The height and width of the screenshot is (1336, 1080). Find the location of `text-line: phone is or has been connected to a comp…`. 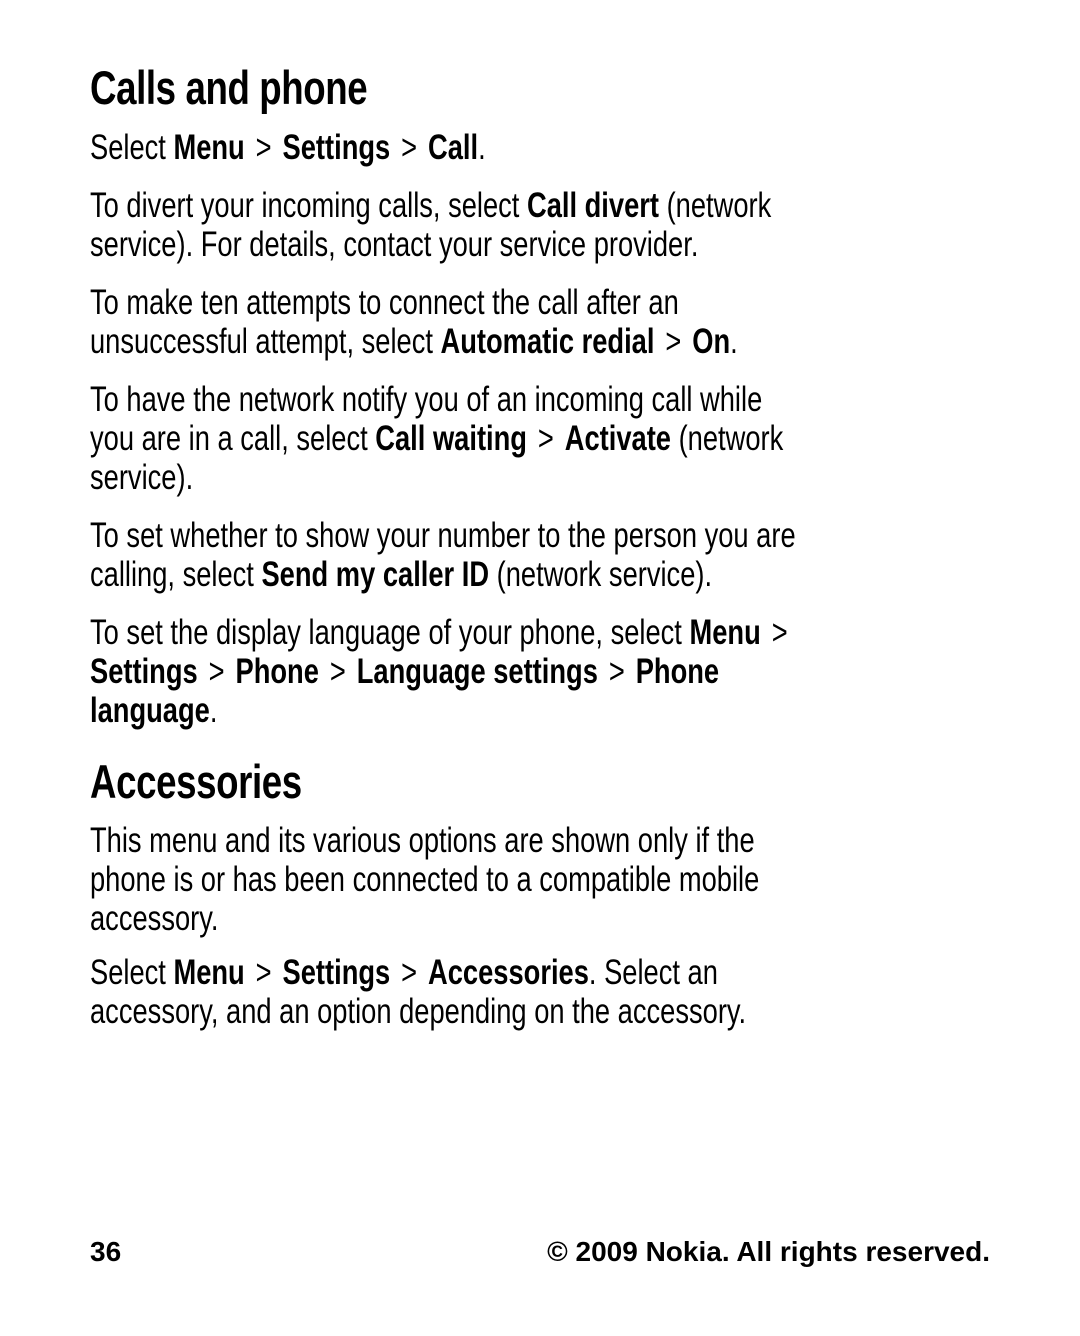

text-line: phone is or has been connected to a comp… is located at coordinates (424, 879).